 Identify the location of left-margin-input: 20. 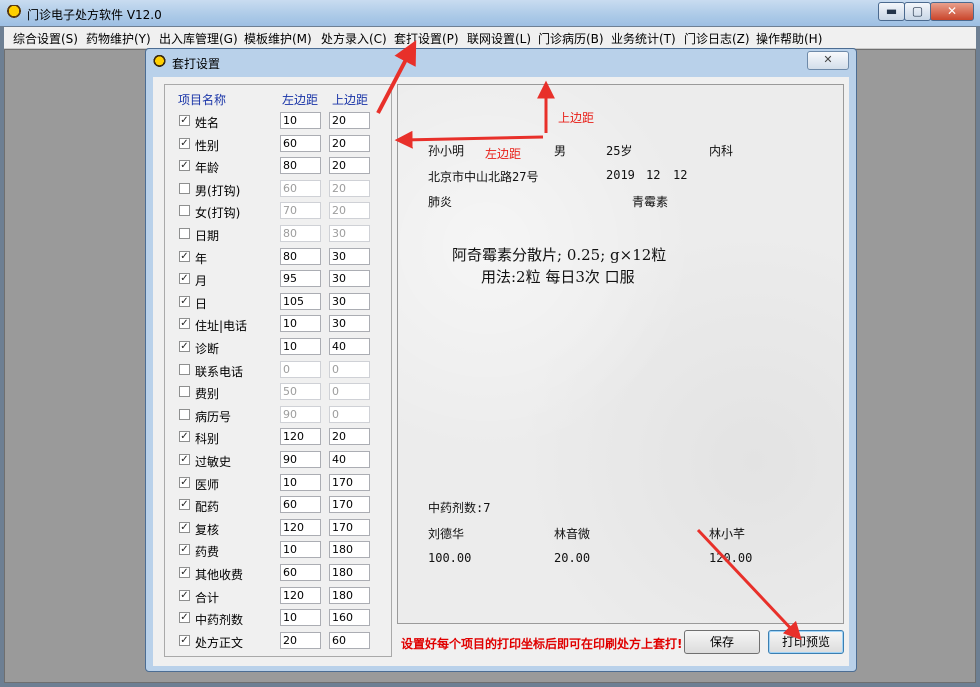
(300, 640).